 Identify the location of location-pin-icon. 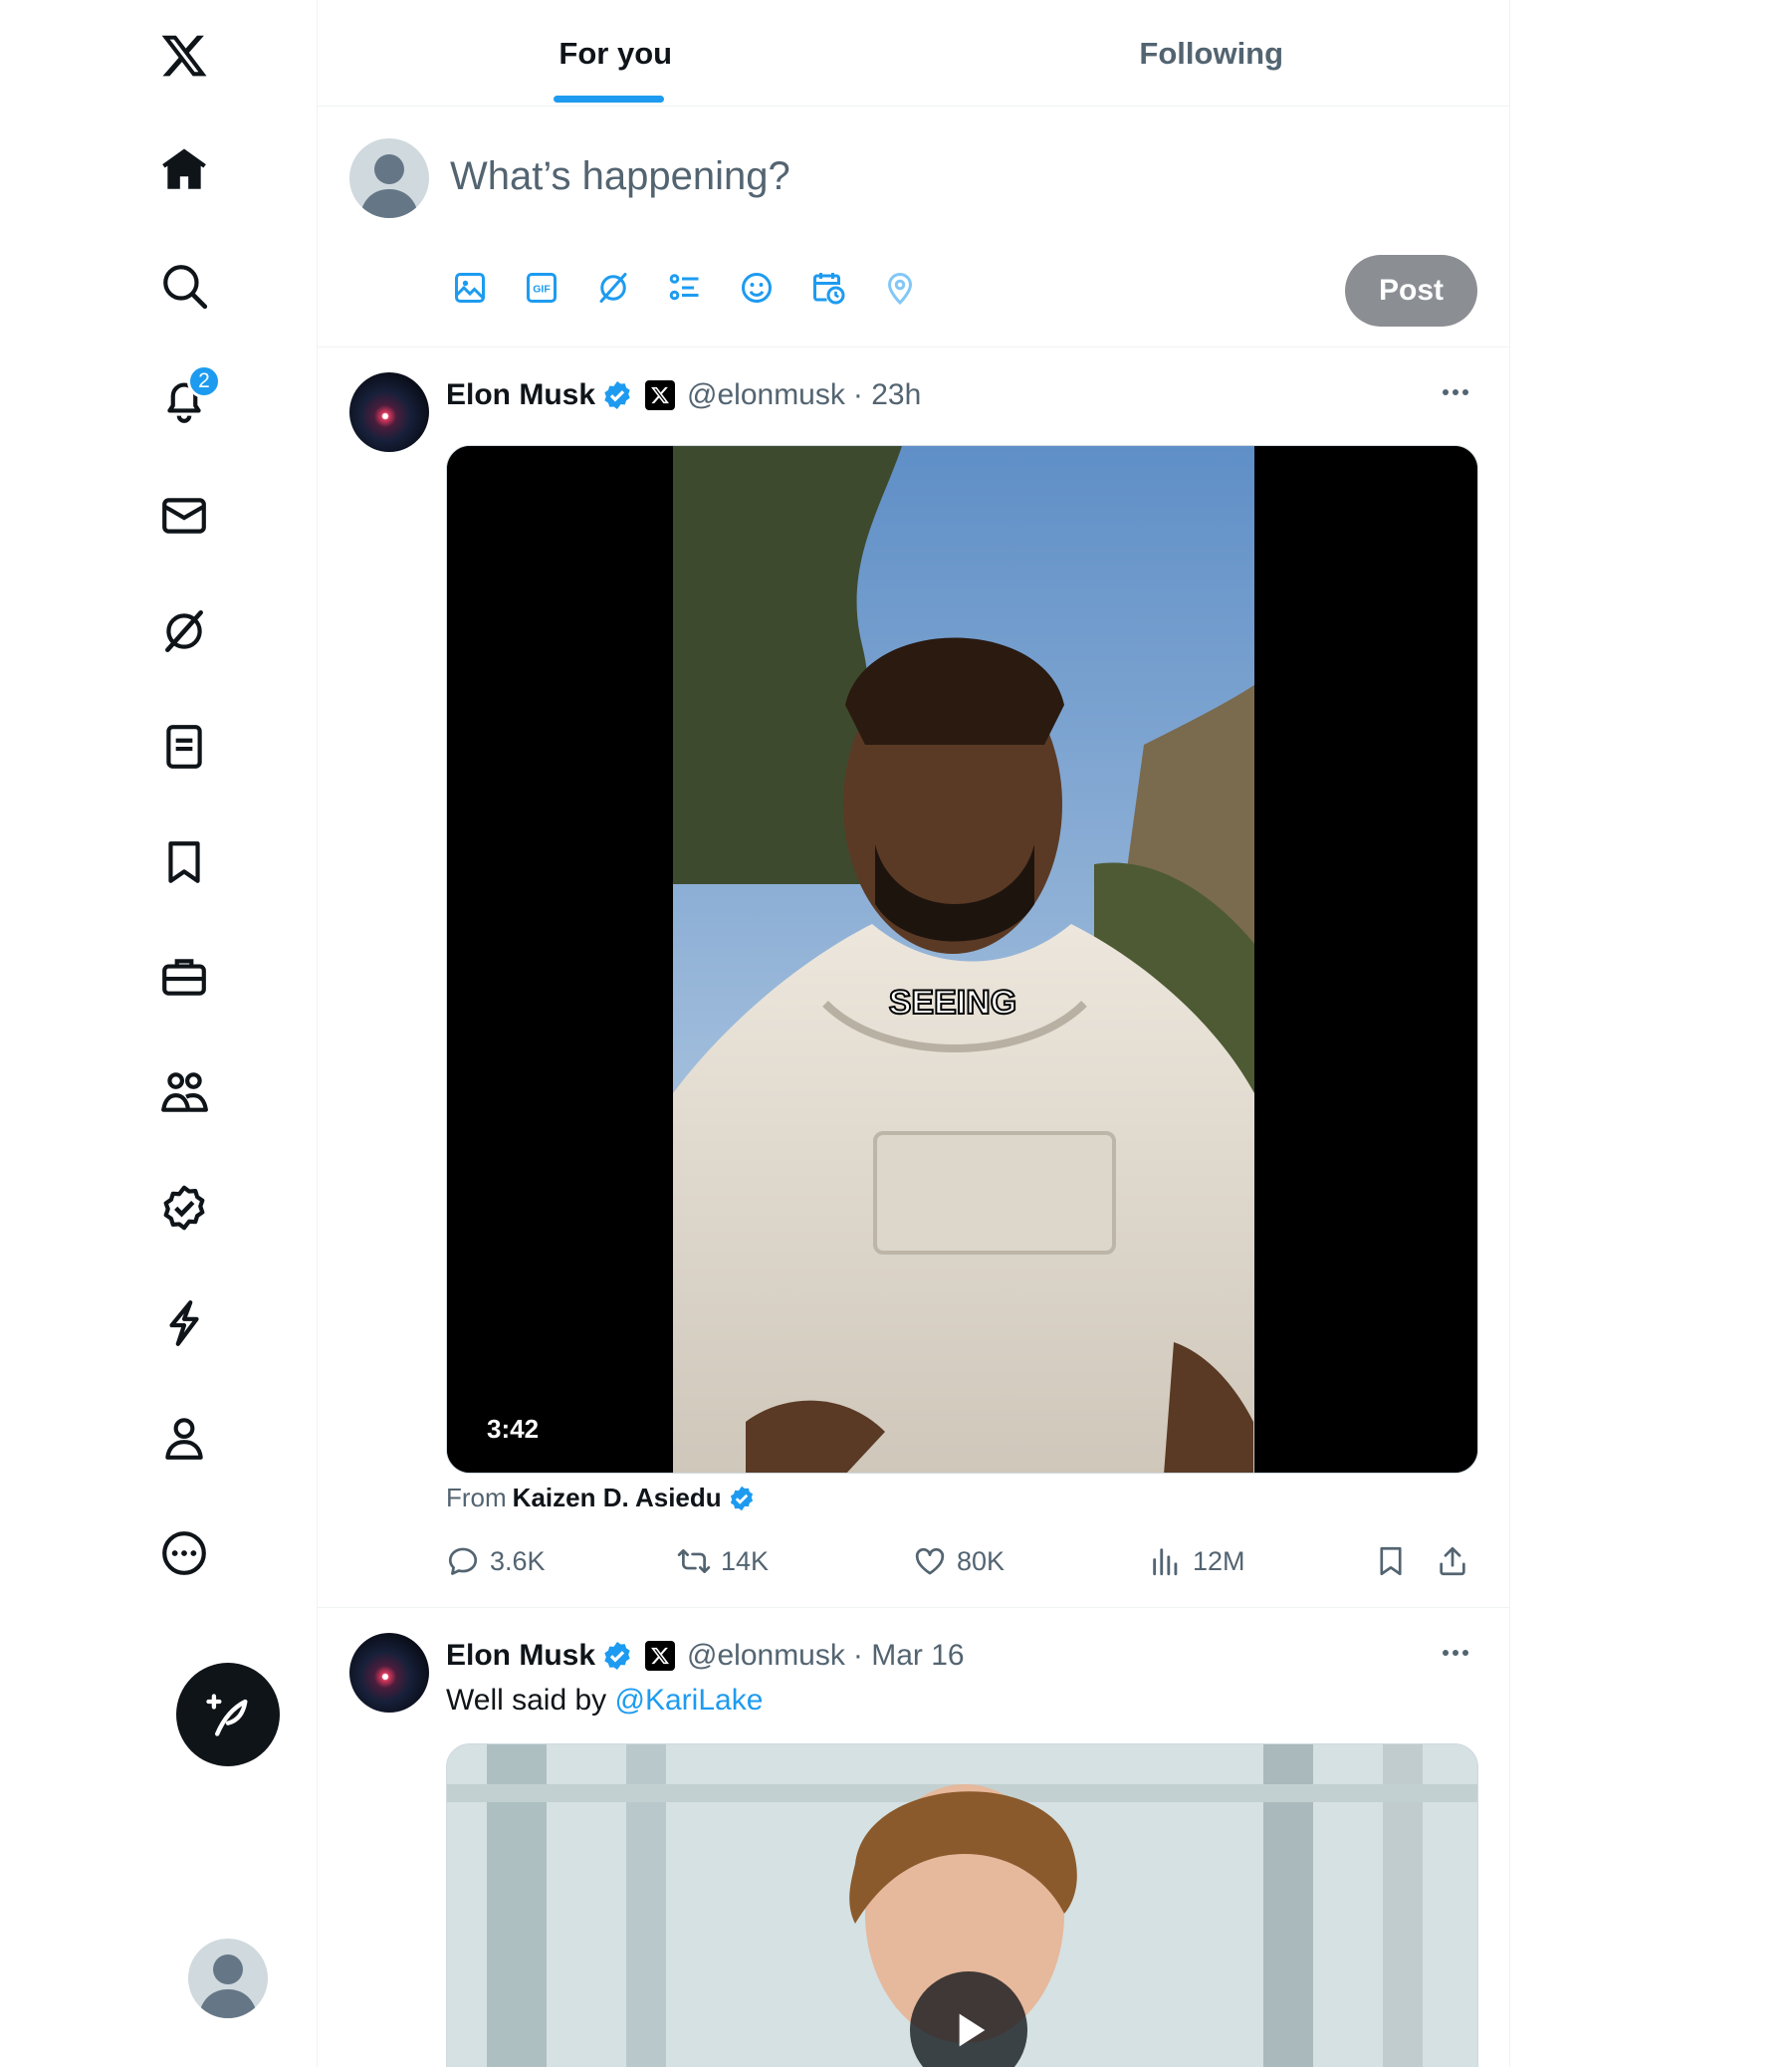
(900, 289).